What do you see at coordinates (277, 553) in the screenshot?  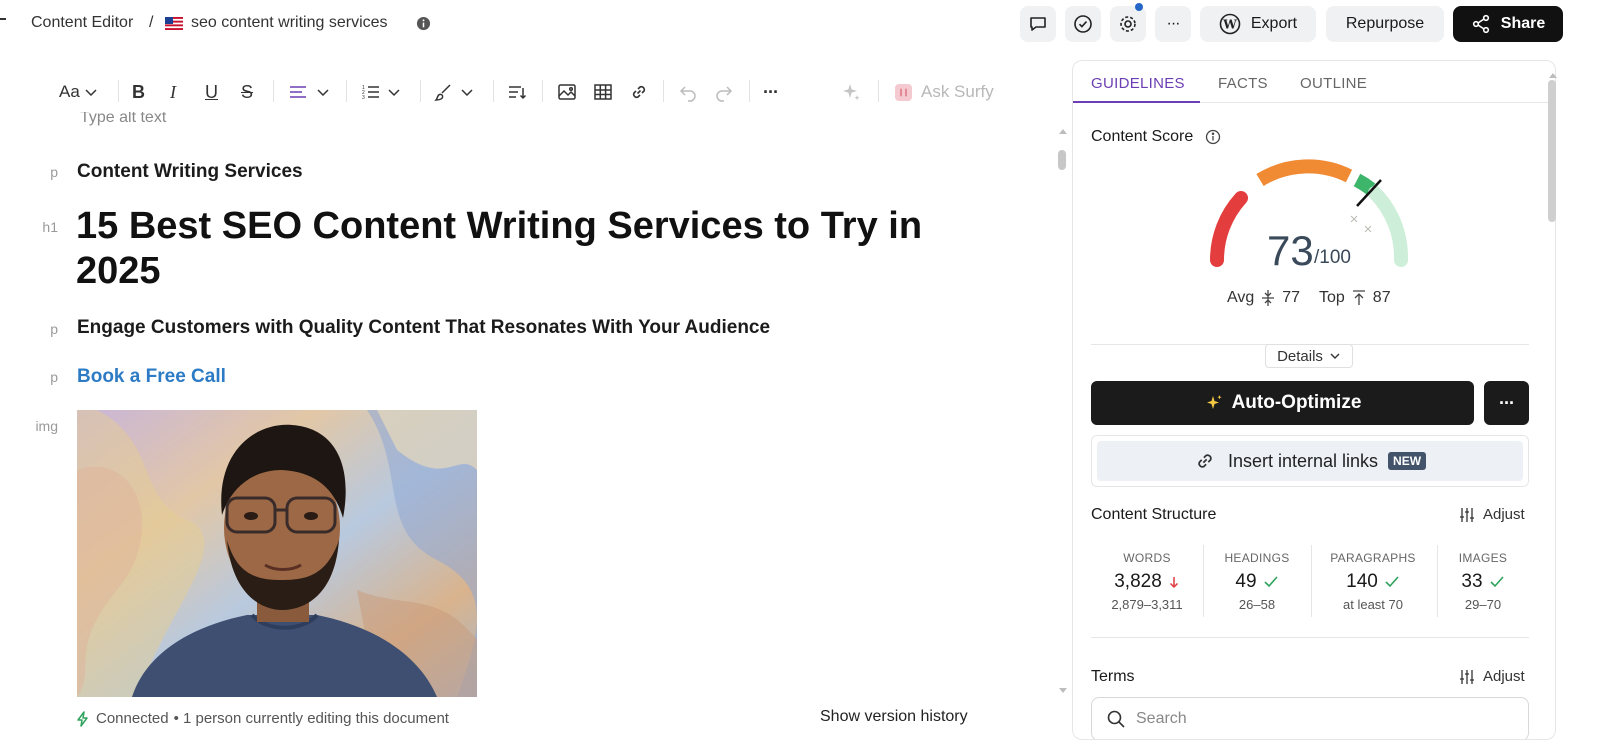 I see `author-photo` at bounding box center [277, 553].